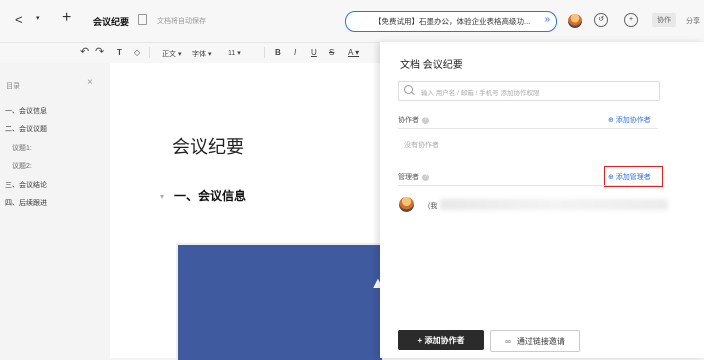 This screenshot has height=360, width=704. I want to click on search-input: 输入 用户名 / 邮箱 / 手机号 添加协作权限, so click(529, 91).